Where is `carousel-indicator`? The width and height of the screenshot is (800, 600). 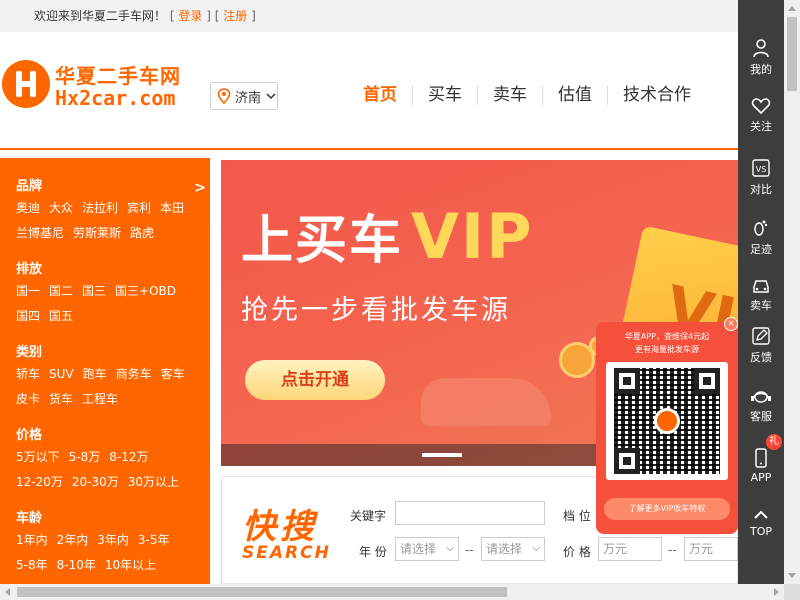 carousel-indicator is located at coordinates (442, 455).